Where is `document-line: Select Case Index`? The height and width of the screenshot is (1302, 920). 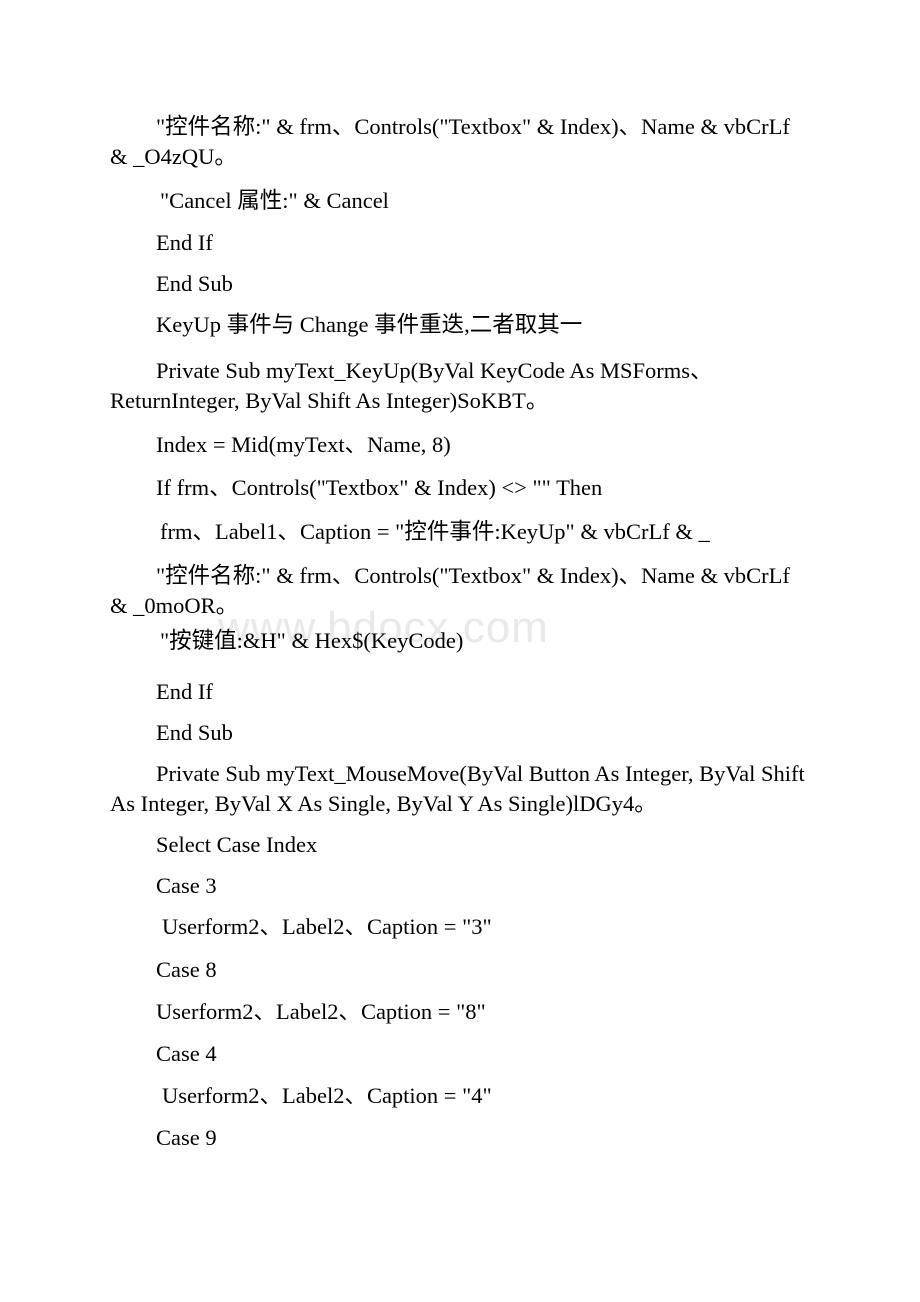 document-line: Select Case Index is located at coordinates (237, 844).